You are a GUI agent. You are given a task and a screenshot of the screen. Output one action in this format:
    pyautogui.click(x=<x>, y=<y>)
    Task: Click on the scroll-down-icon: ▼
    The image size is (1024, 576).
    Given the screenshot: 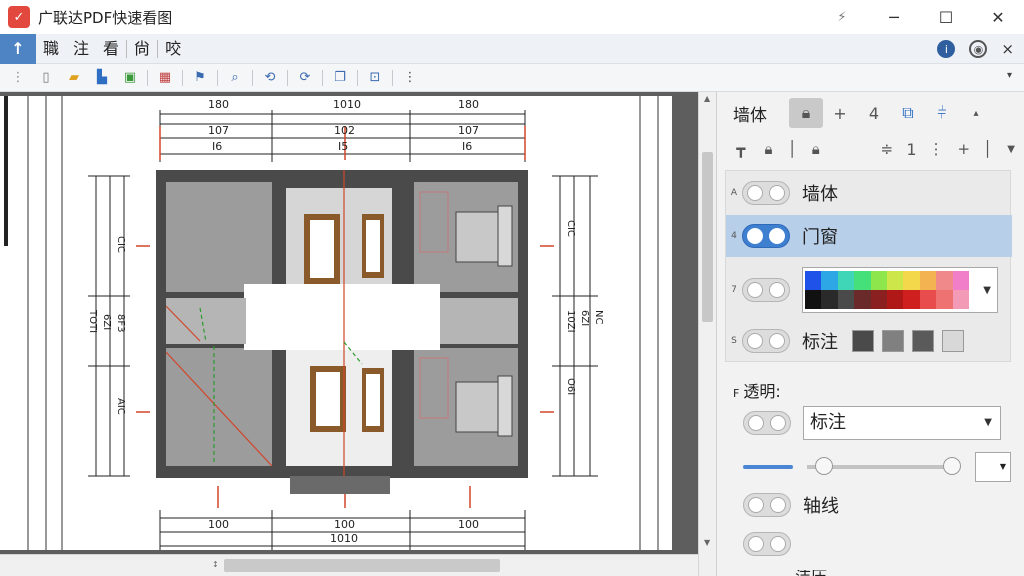 What is the action you would take?
    pyautogui.click(x=707, y=542)
    